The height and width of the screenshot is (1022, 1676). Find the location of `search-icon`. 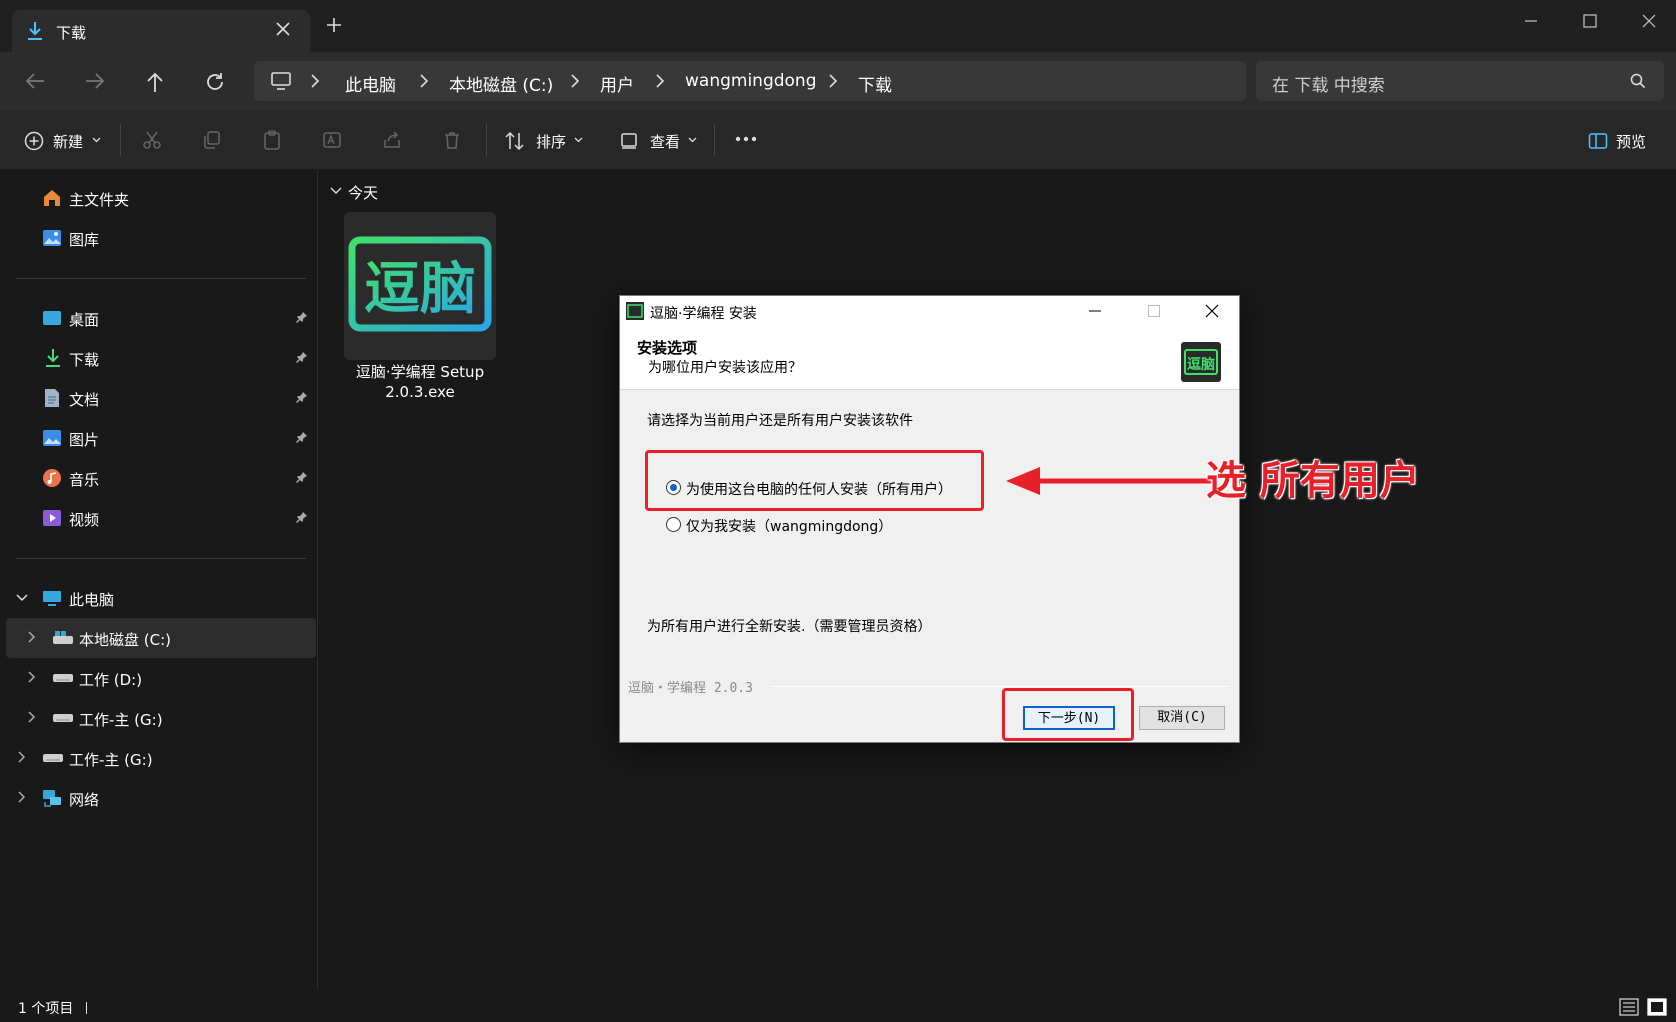

search-icon is located at coordinates (1638, 81).